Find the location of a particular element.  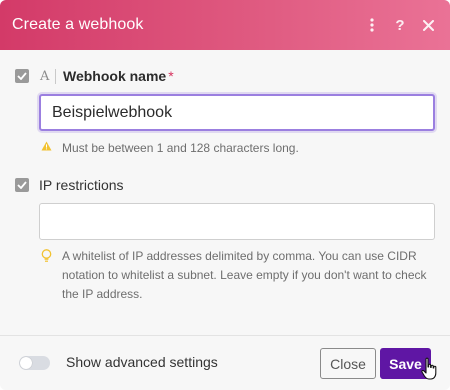

ip-restrictions-label-row: IP restrictions is located at coordinates (69, 185).